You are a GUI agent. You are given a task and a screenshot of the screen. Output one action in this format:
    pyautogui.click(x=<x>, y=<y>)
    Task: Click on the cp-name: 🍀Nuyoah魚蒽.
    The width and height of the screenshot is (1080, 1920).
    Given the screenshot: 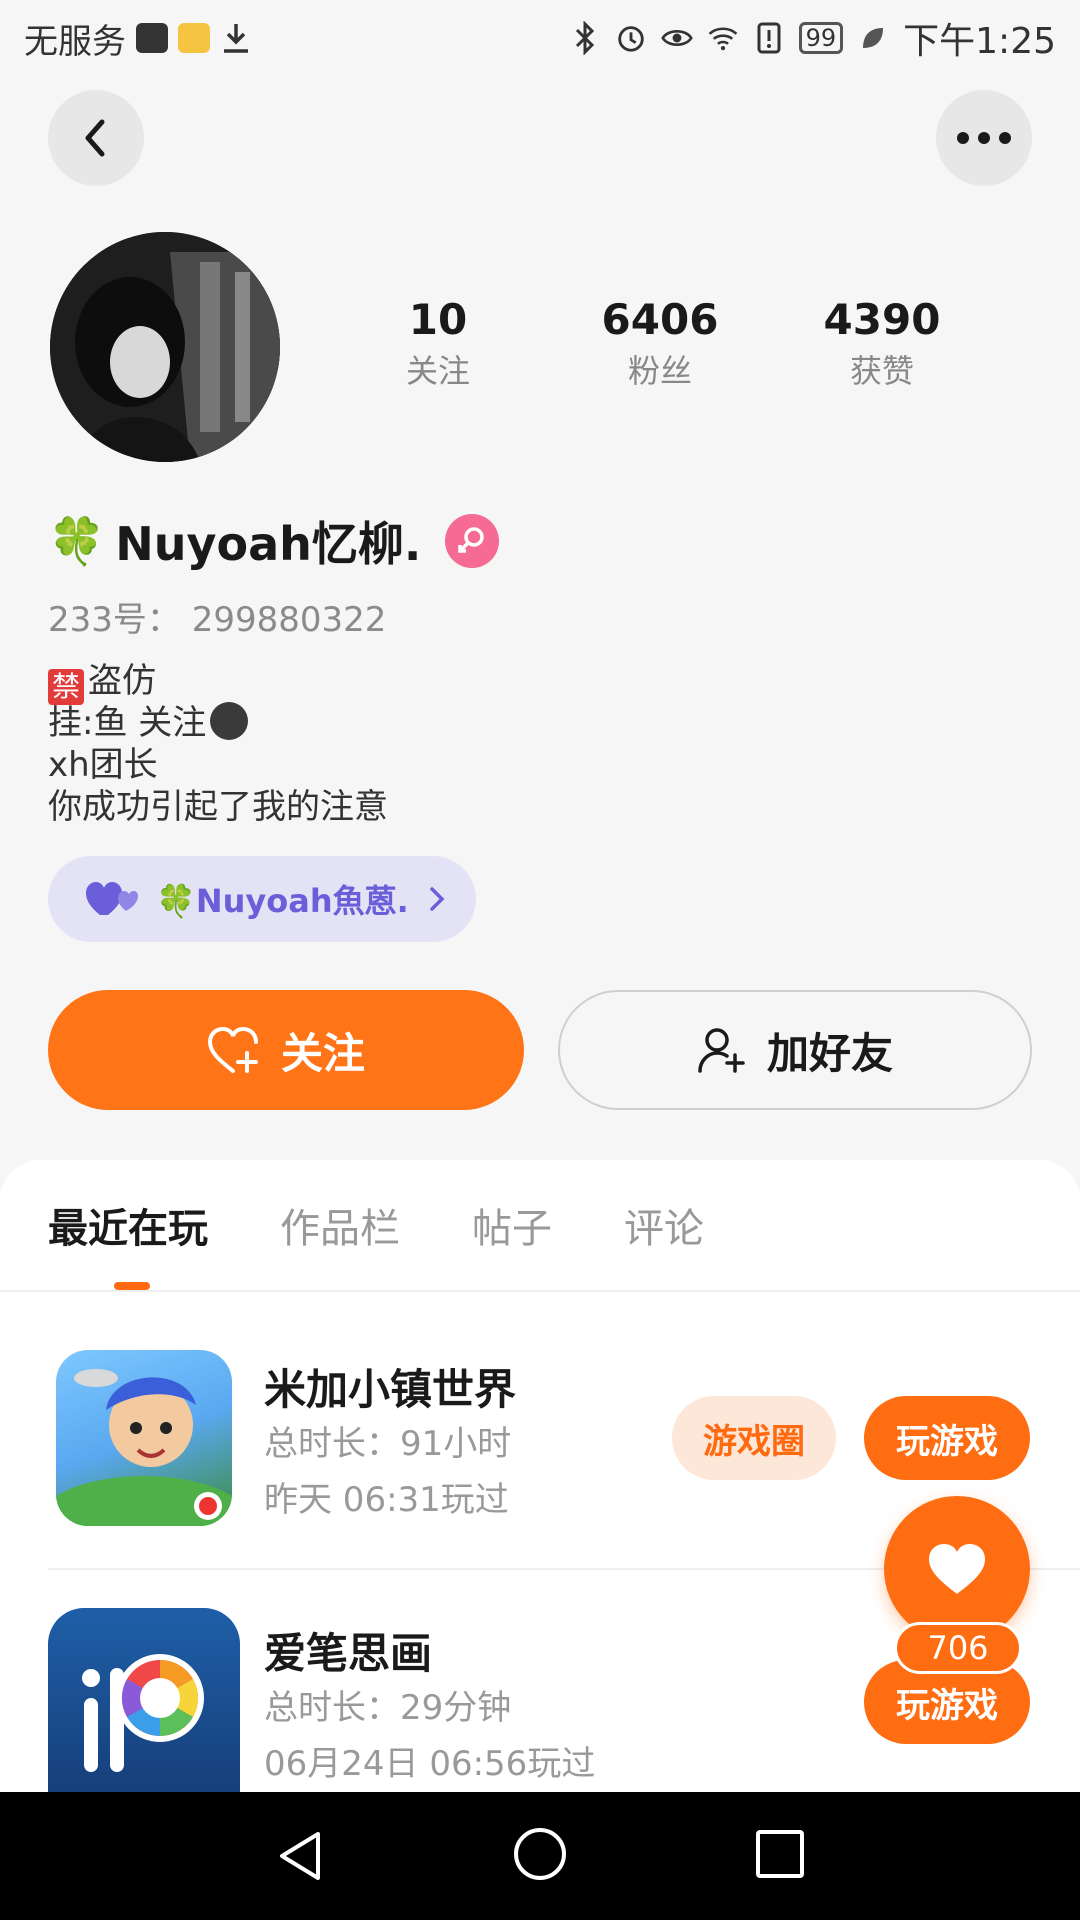 What is the action you would take?
    pyautogui.click(x=282, y=901)
    